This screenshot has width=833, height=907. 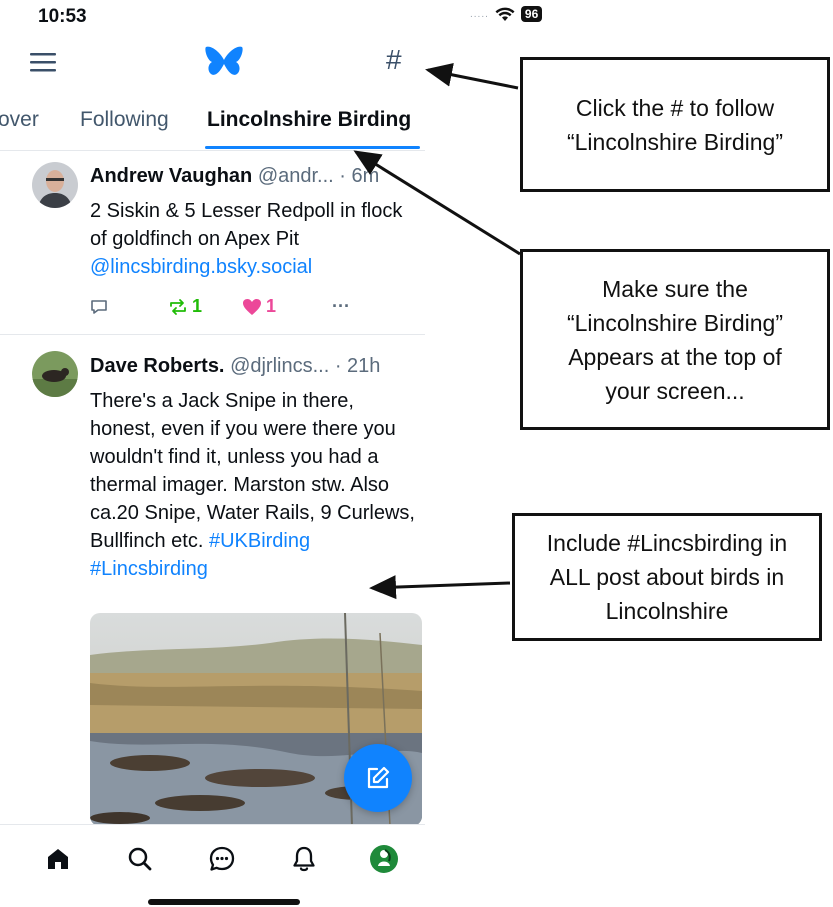 I want to click on feed-tabs: over Following Lincolnshire Birding, so click(x=212, y=127).